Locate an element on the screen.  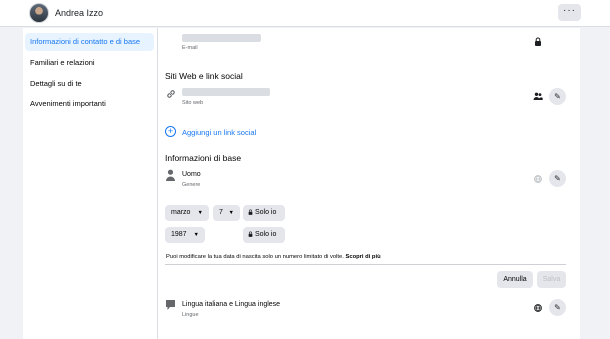
sidebar-item-life-events: Avvenimenti importanti is located at coordinates (89, 104).